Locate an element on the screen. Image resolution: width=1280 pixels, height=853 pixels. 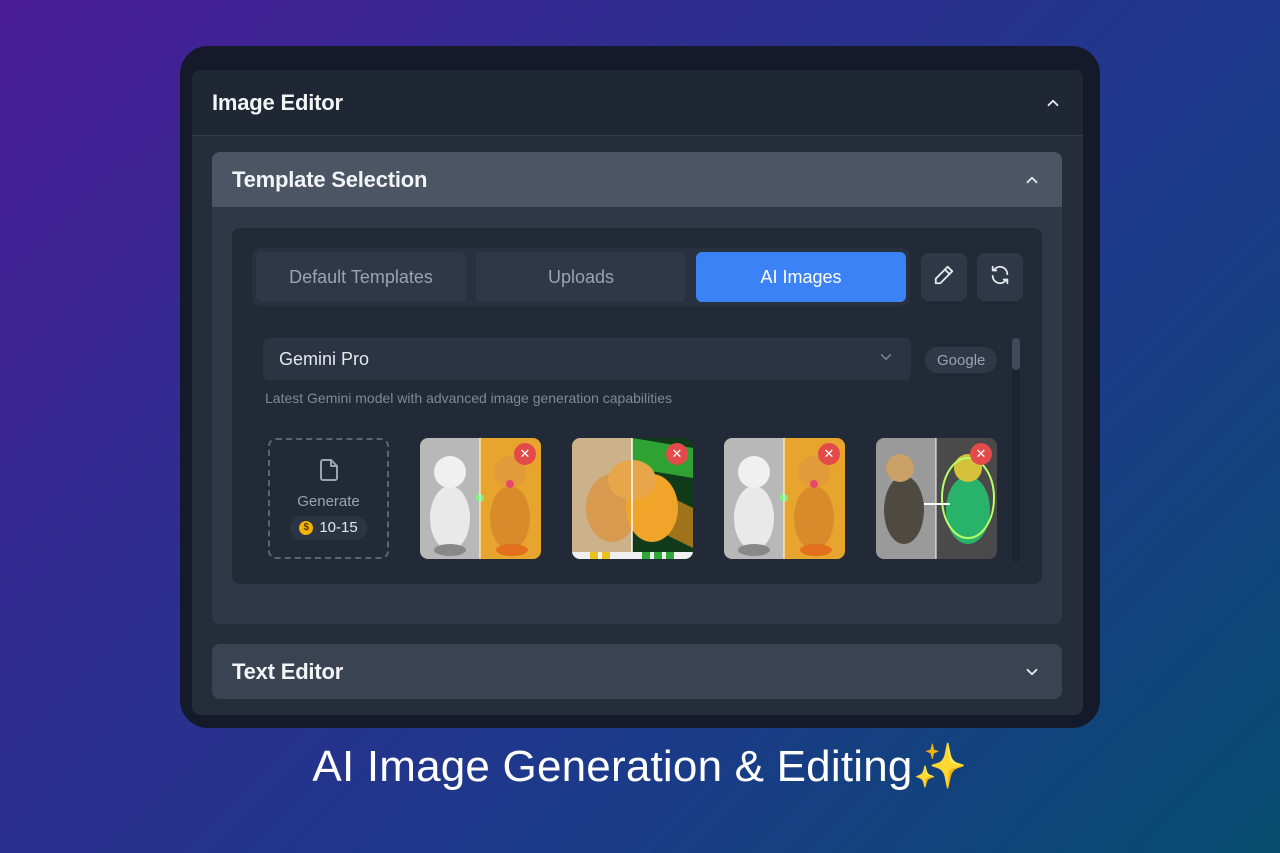
refresh-icon is located at coordinates (1000, 277).